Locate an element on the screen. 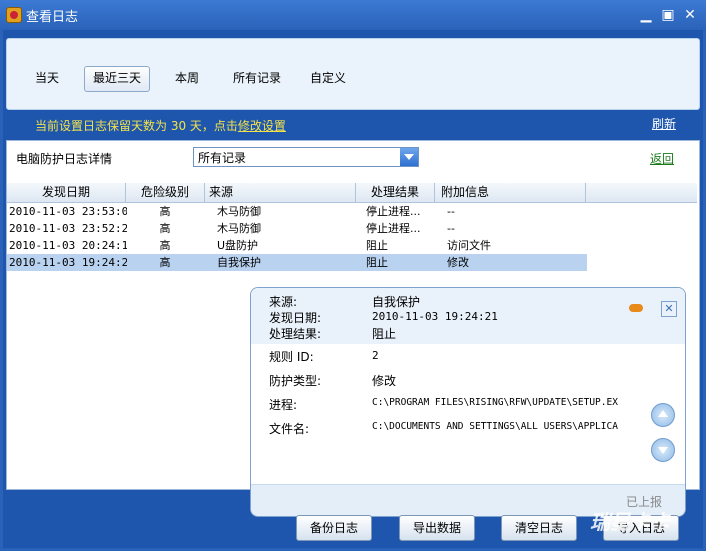 Image resolution: width=706 pixels, height=551 pixels. maximize-icon: ▣ is located at coordinates (668, 15).